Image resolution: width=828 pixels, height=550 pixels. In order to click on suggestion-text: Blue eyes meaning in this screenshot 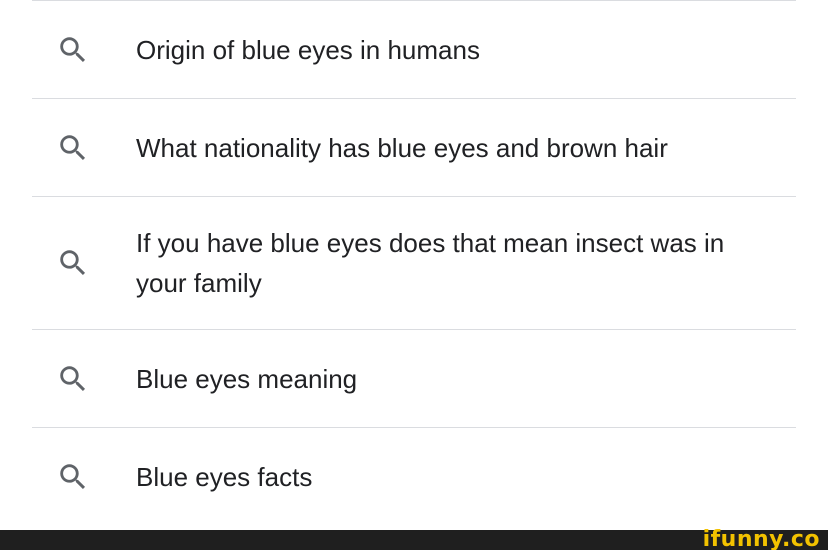, I will do `click(247, 378)`.